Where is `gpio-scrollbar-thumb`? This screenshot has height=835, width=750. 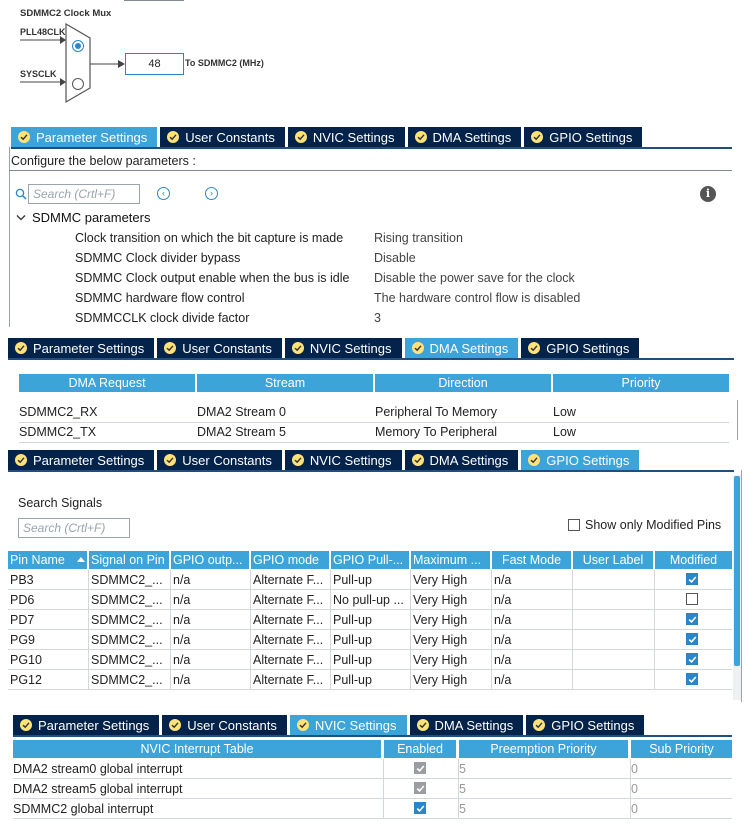 gpio-scrollbar-thumb is located at coordinates (737, 571).